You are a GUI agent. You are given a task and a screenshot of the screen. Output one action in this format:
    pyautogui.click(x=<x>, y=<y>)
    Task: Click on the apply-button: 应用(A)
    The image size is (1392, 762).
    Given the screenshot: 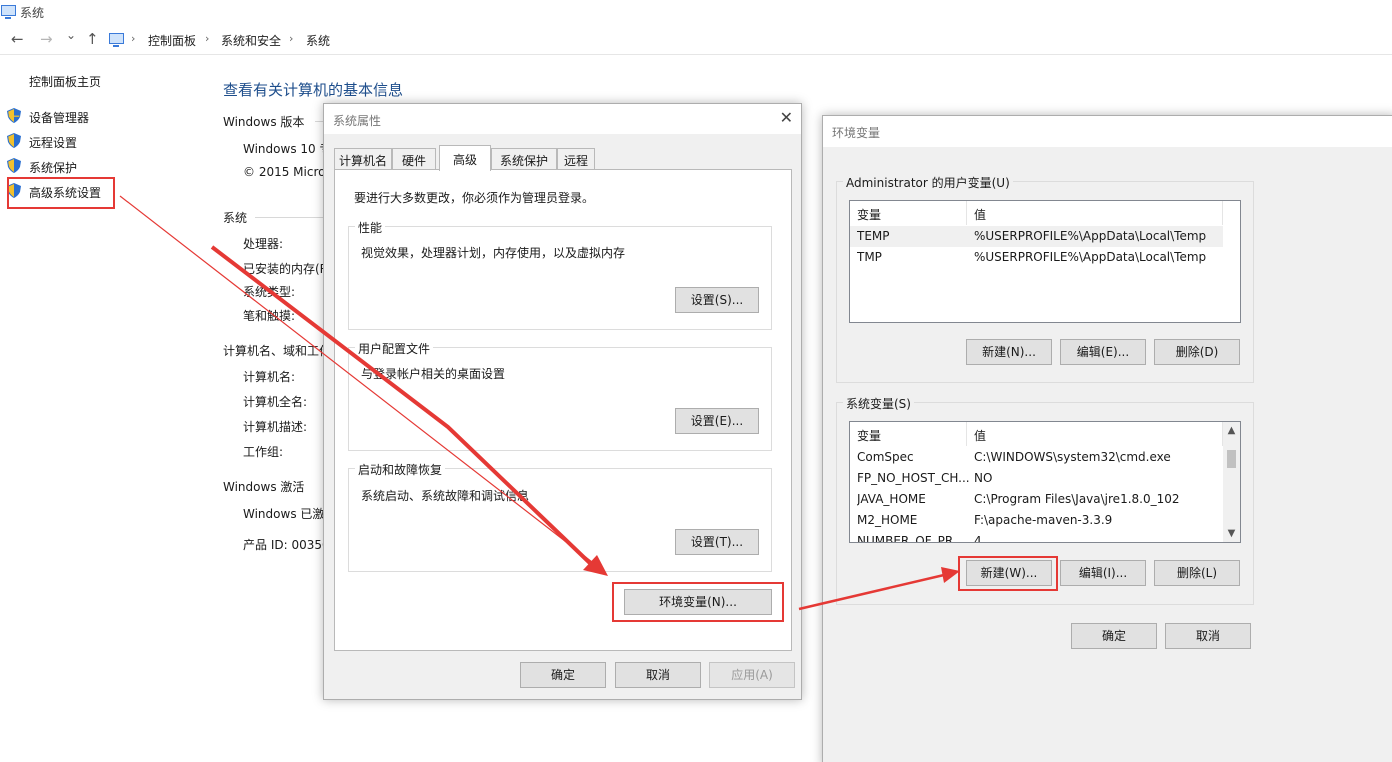 What is the action you would take?
    pyautogui.click(x=752, y=675)
    